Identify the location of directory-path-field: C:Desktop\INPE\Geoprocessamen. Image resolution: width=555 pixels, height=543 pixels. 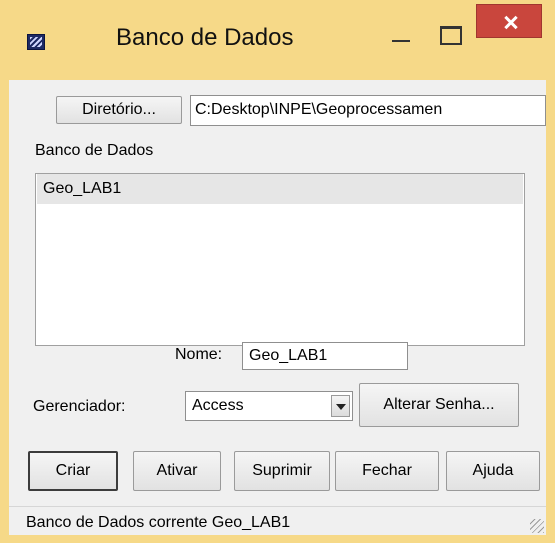
(368, 110).